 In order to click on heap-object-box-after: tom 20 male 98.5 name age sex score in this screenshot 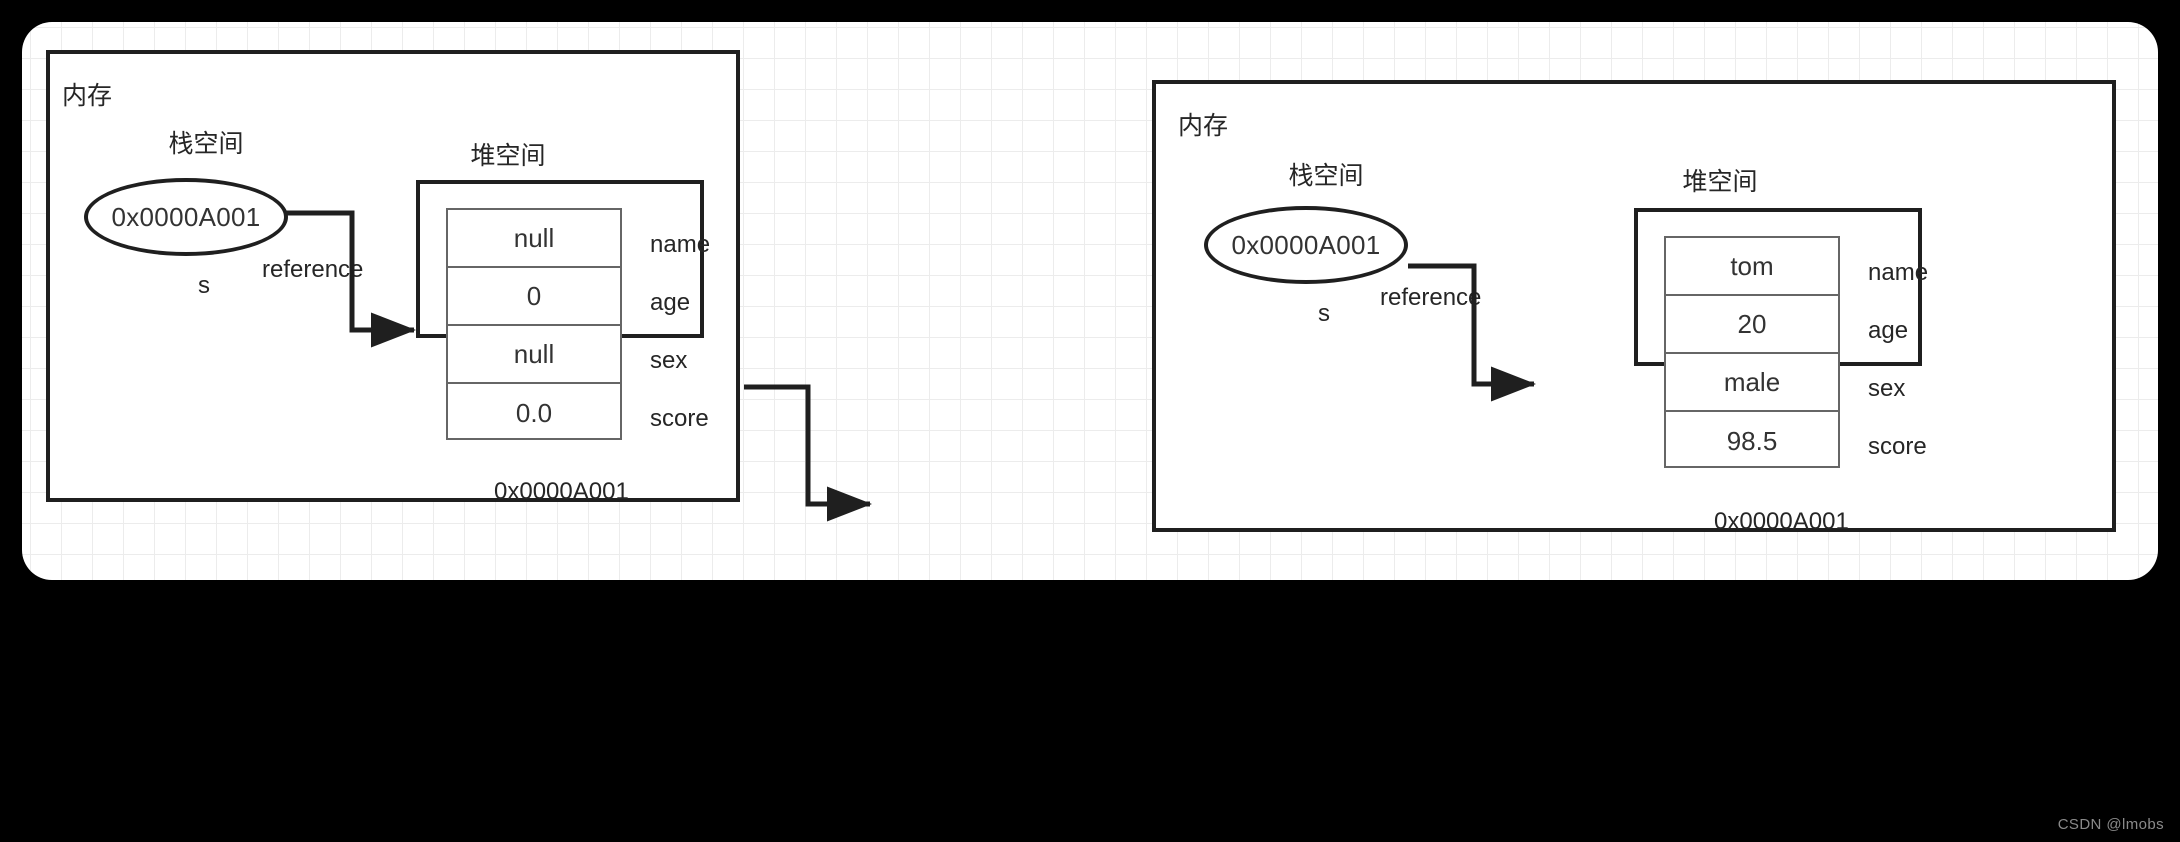, I will do `click(1781, 338)`.